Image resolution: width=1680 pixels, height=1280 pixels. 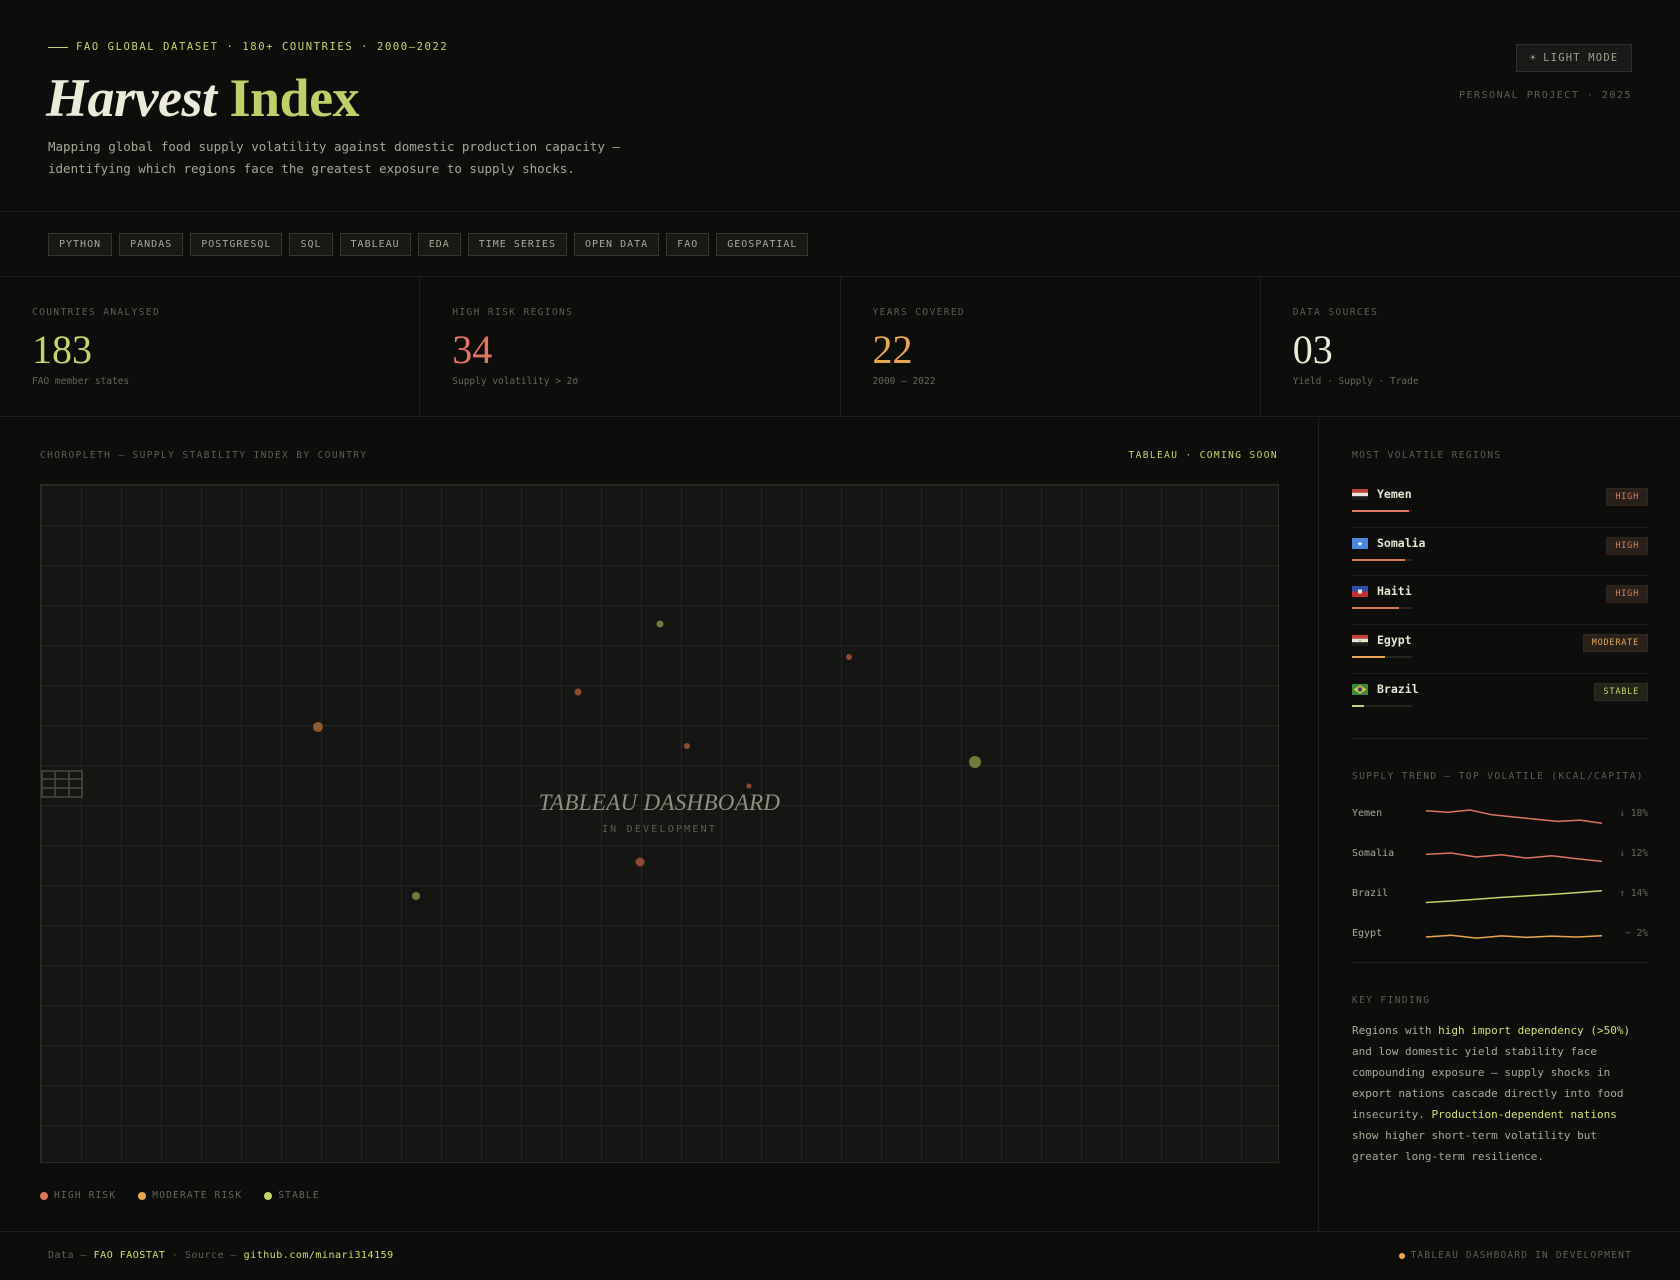 I want to click on region-item: Egypt MODERATE, so click(x=1500, y=649).